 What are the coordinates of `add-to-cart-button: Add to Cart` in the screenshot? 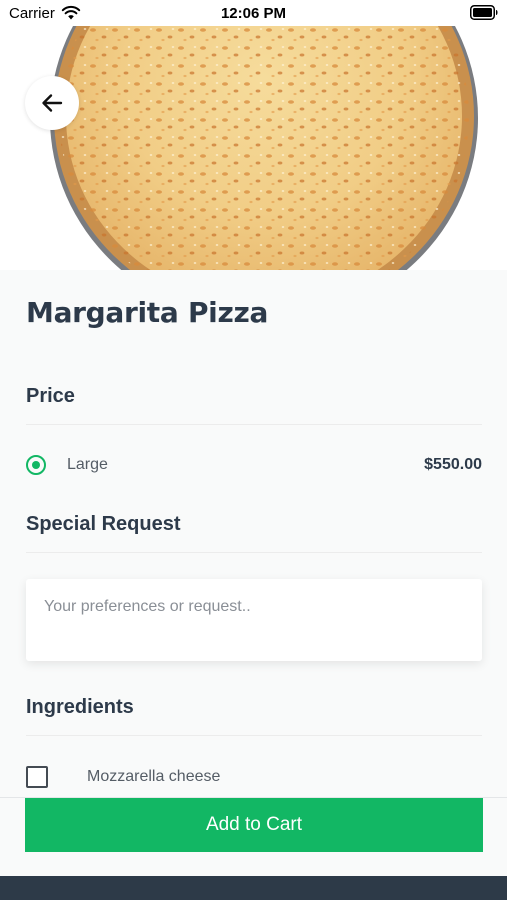 It's located at (254, 825).